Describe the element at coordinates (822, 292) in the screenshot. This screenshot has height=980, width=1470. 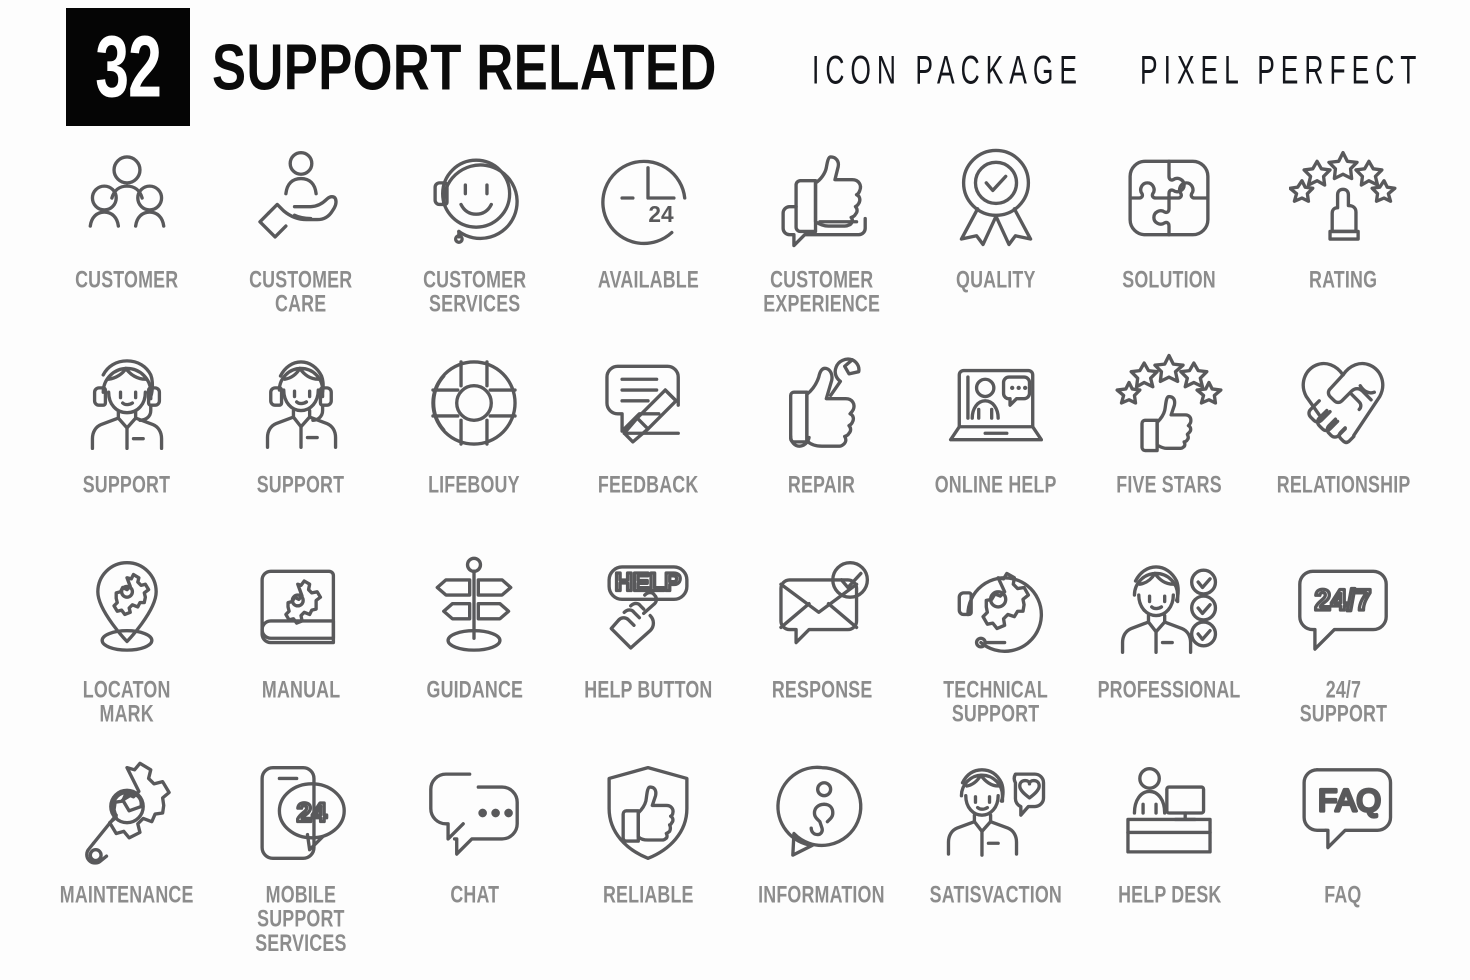
I see `icon-label: CUSTOMER EXPERIENCE` at that location.